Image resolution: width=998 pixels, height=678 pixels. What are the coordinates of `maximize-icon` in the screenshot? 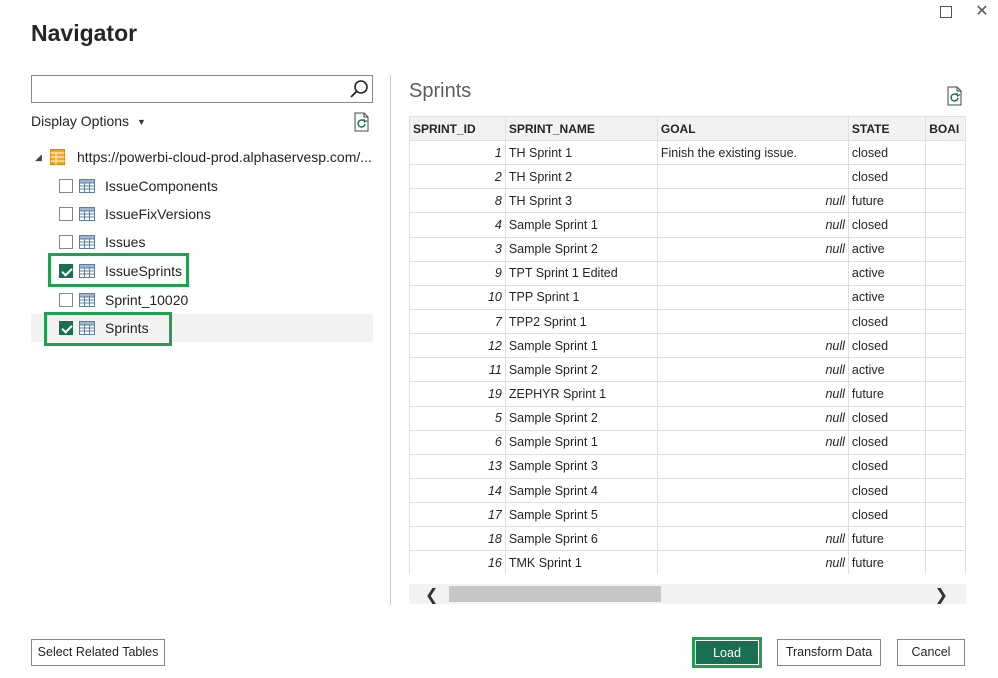 It's located at (946, 12).